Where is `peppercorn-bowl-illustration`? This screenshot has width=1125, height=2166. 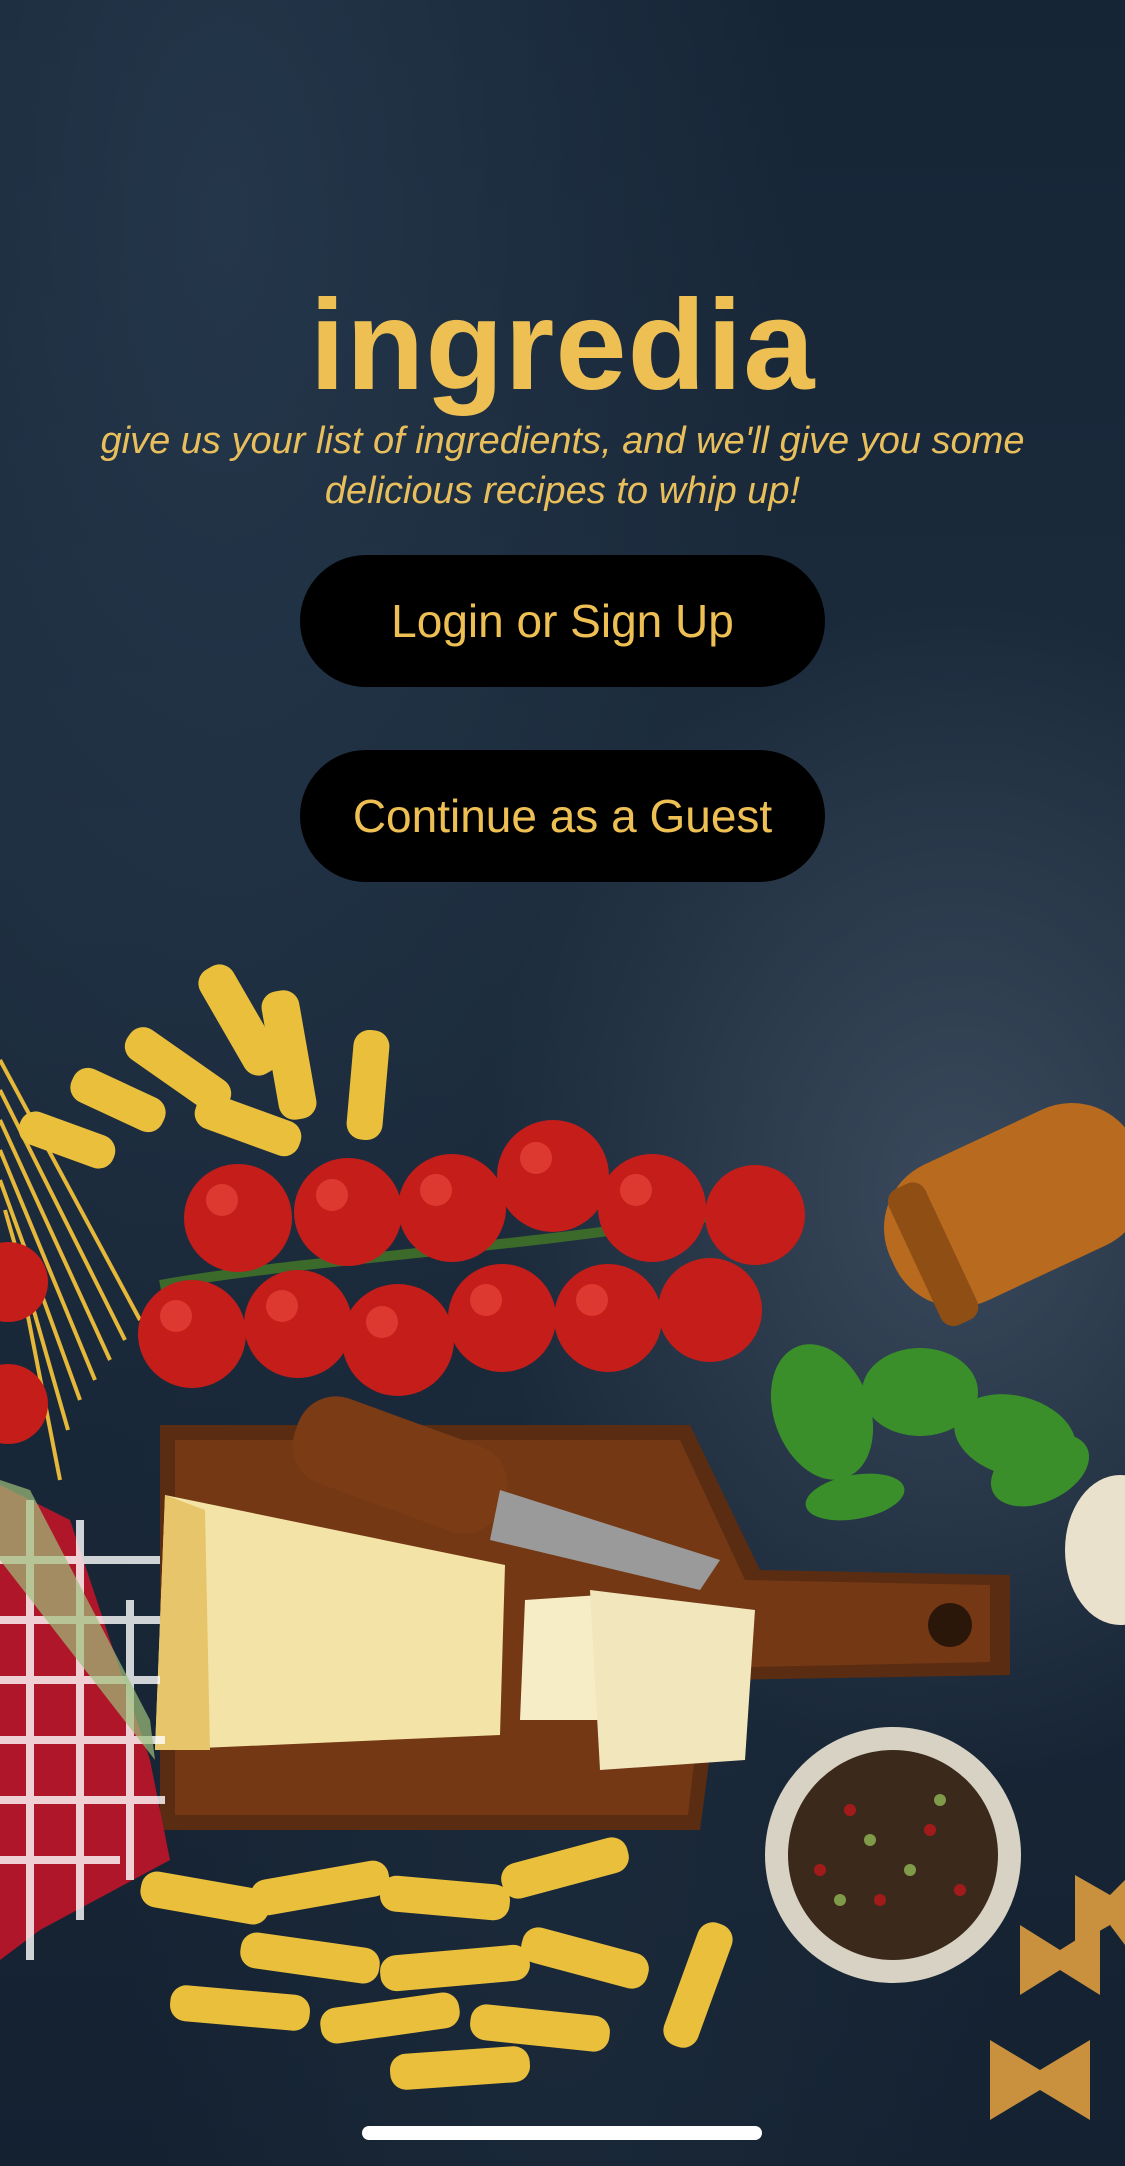 peppercorn-bowl-illustration is located at coordinates (893, 1855).